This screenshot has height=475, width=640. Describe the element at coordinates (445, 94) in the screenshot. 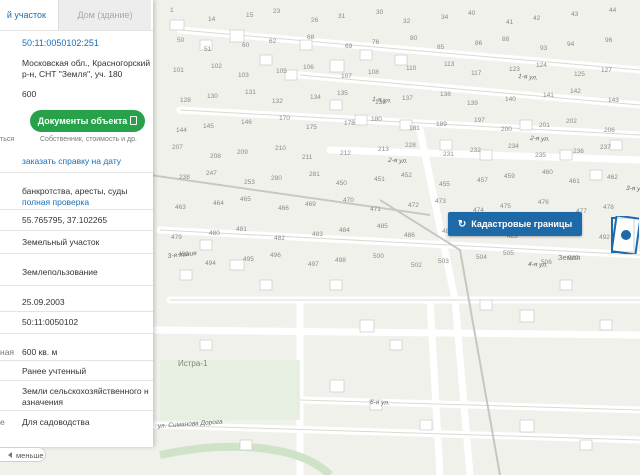

I see `plot-number: 138` at that location.